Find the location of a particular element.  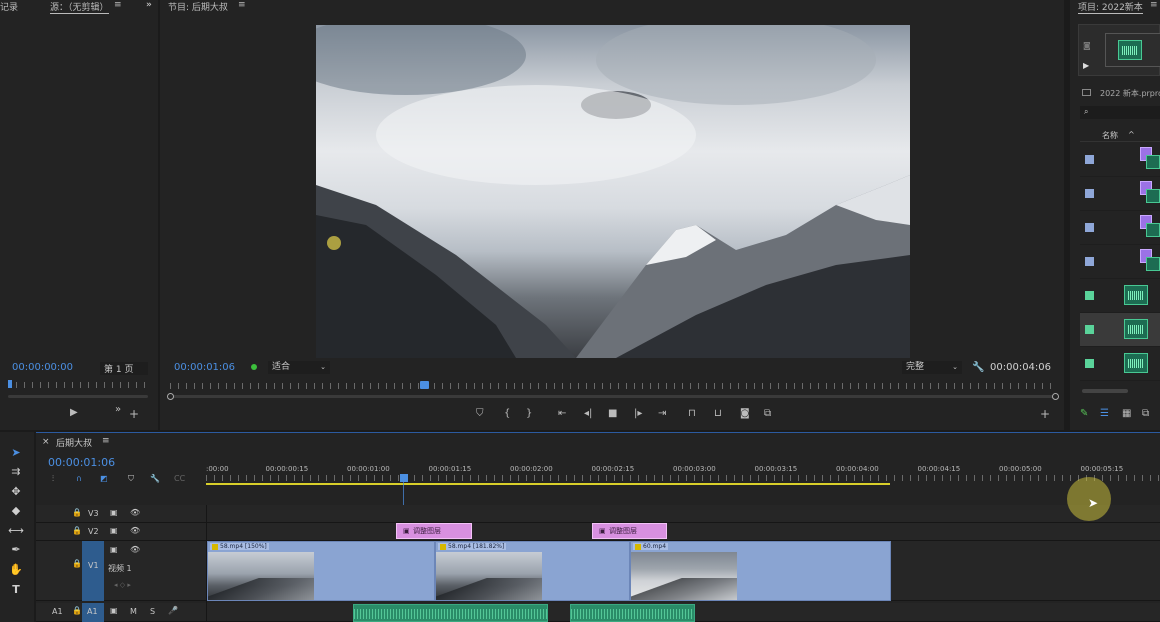

video-clip: 58.mp4 [181.82%] is located at coordinates (532, 571).